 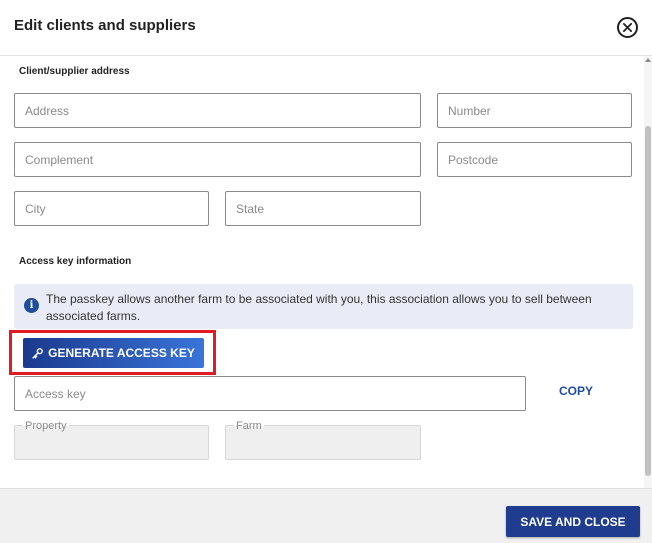 I want to click on state-input, so click(x=323, y=208).